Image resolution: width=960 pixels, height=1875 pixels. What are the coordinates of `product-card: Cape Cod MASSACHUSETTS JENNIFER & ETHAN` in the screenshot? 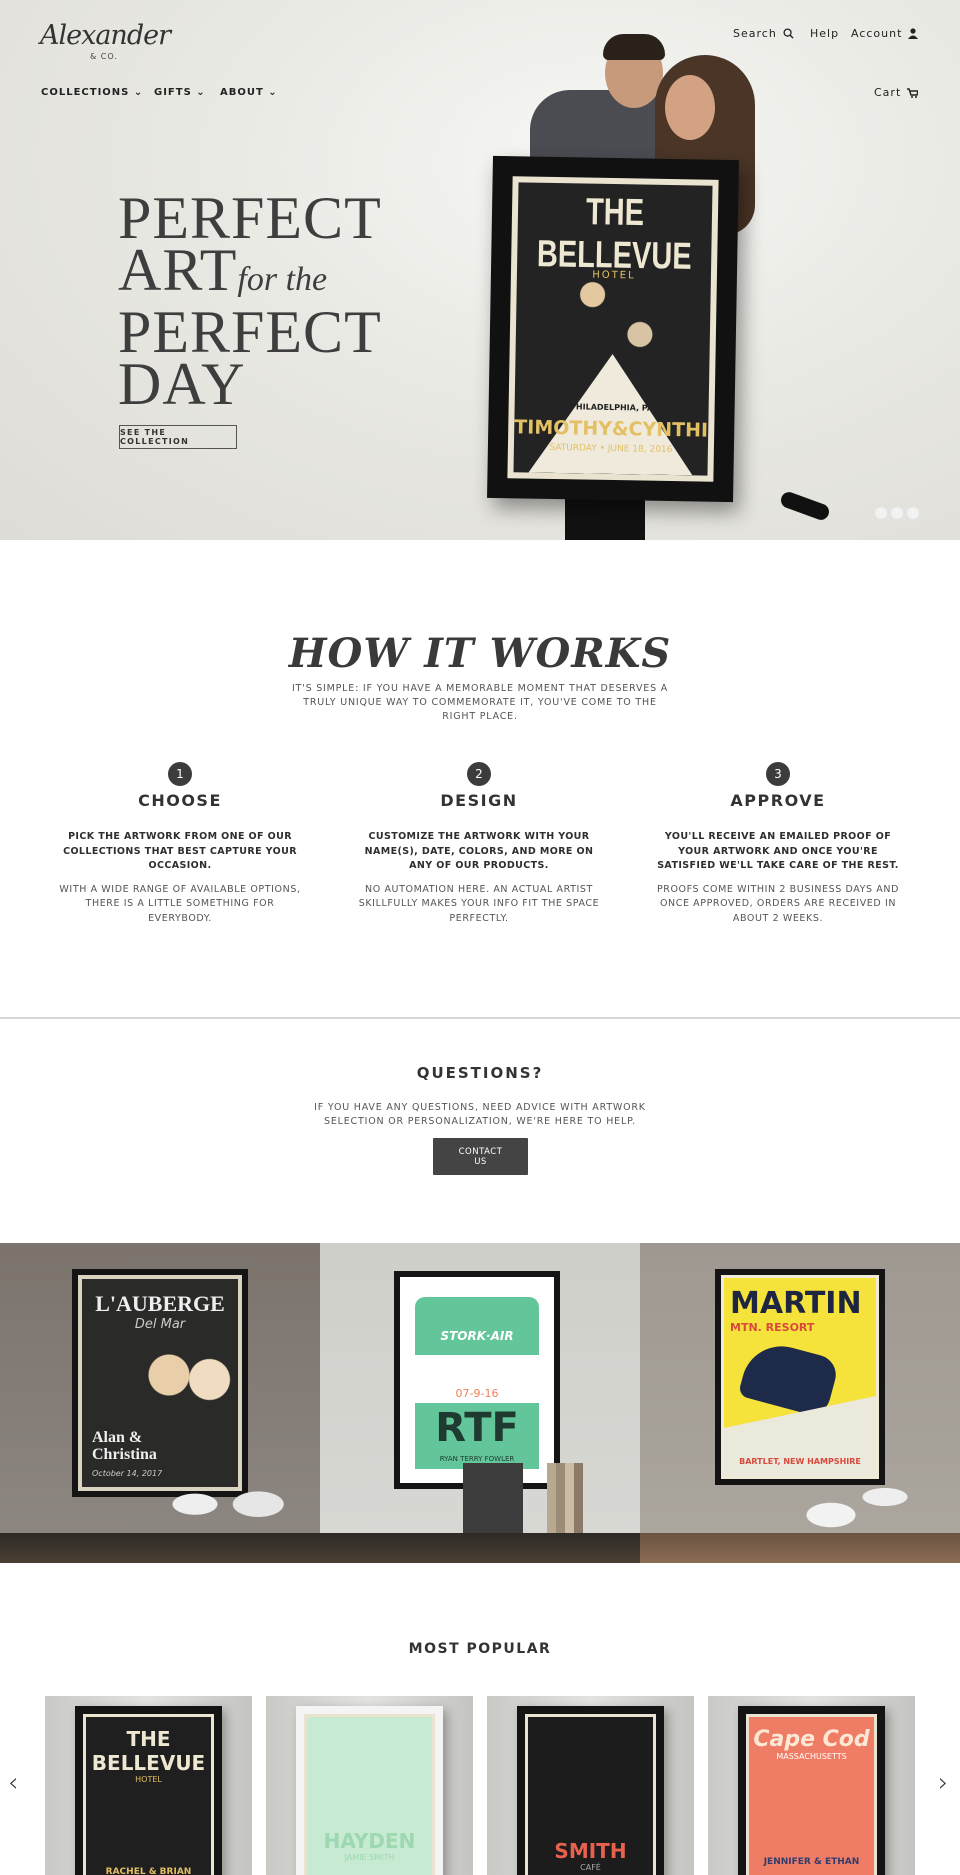 It's located at (811, 1785).